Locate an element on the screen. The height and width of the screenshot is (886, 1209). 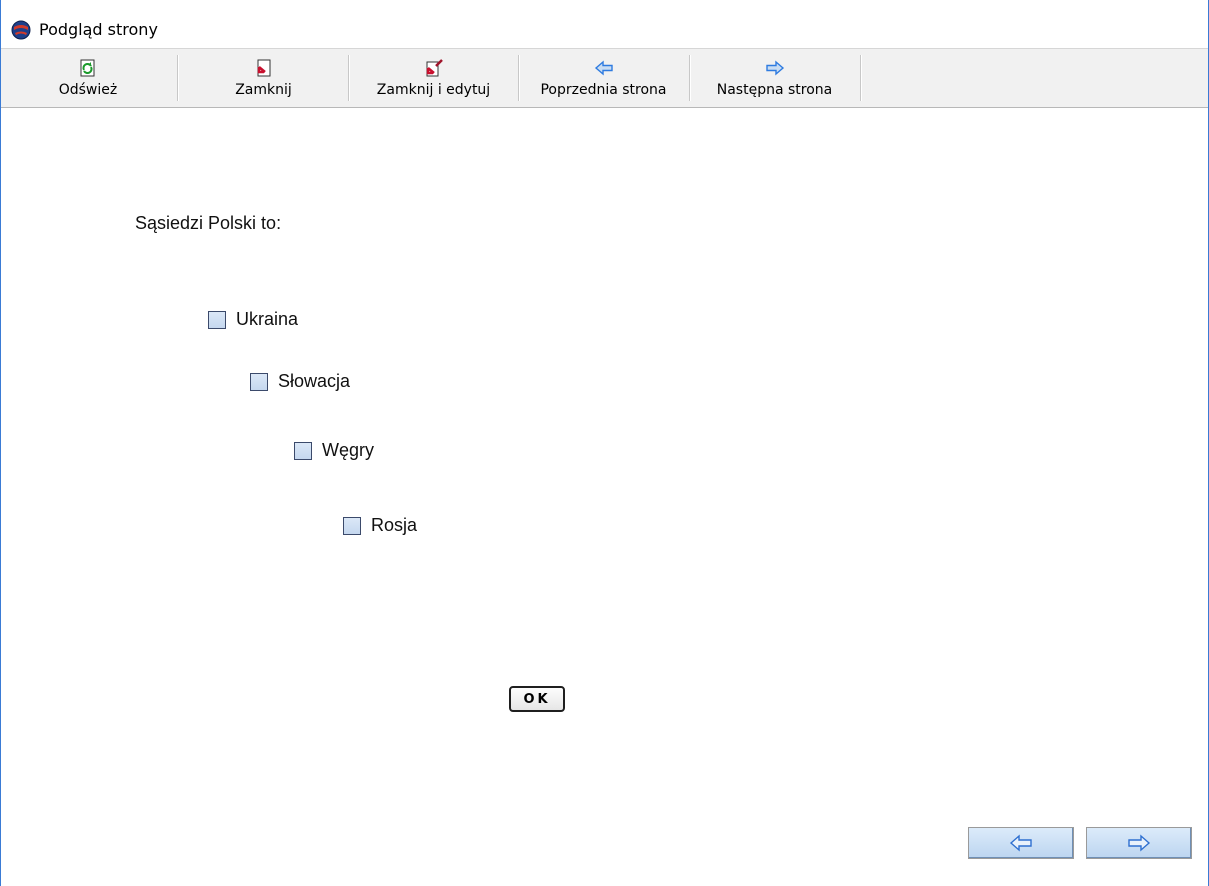
option-ukraina: Ukraina is located at coordinates (253, 319).